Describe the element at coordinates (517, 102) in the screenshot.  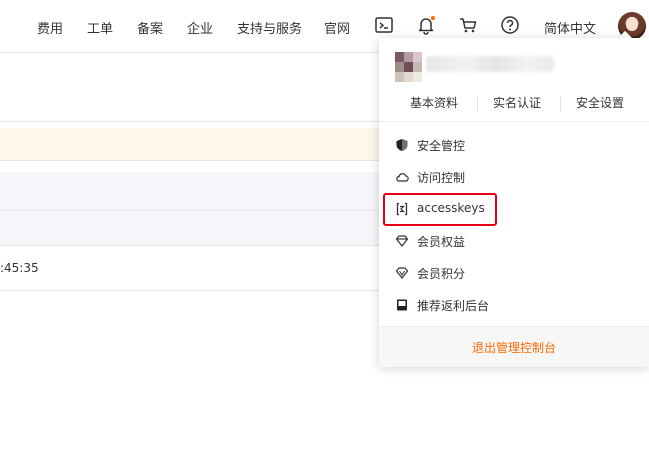
I see `link-real-name-auth: 实名认证` at that location.